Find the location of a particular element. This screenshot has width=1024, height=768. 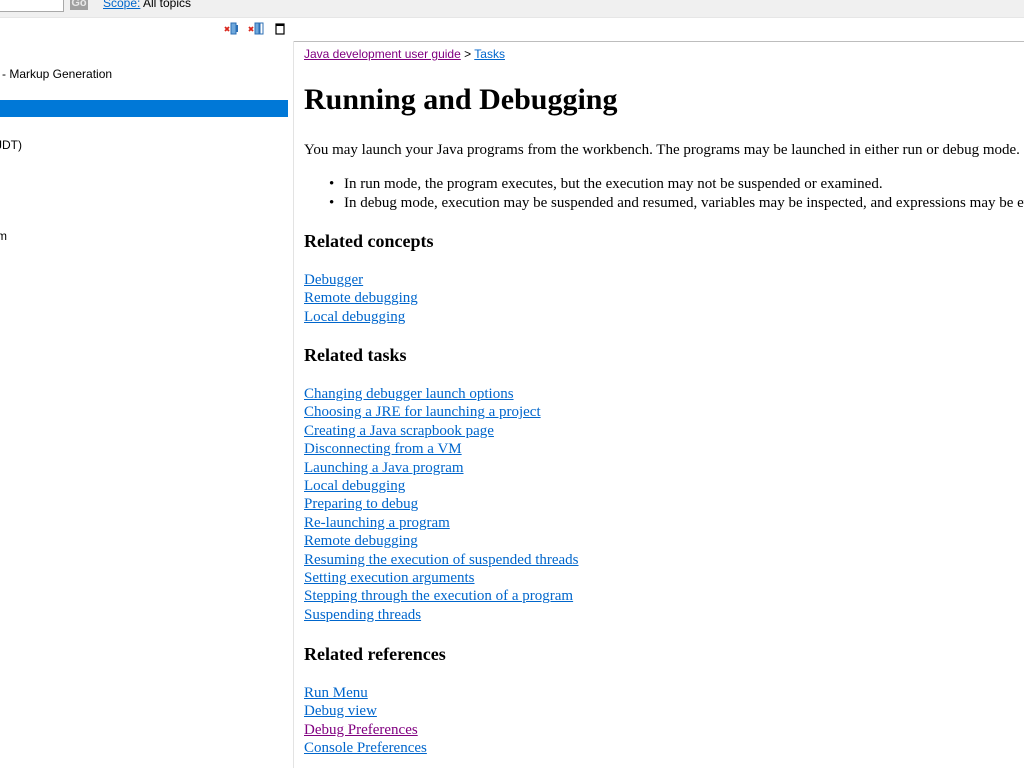

go-button: Go is located at coordinates (79, 5).